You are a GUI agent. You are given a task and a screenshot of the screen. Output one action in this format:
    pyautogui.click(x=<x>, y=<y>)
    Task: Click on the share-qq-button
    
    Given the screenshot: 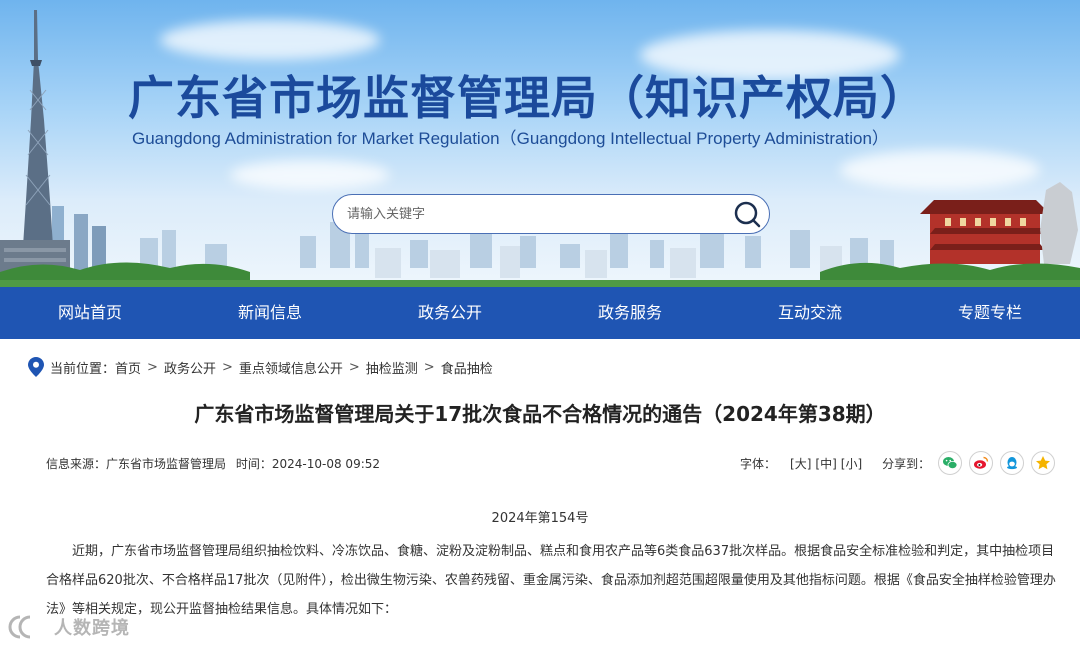 What is the action you would take?
    pyautogui.click(x=1012, y=463)
    